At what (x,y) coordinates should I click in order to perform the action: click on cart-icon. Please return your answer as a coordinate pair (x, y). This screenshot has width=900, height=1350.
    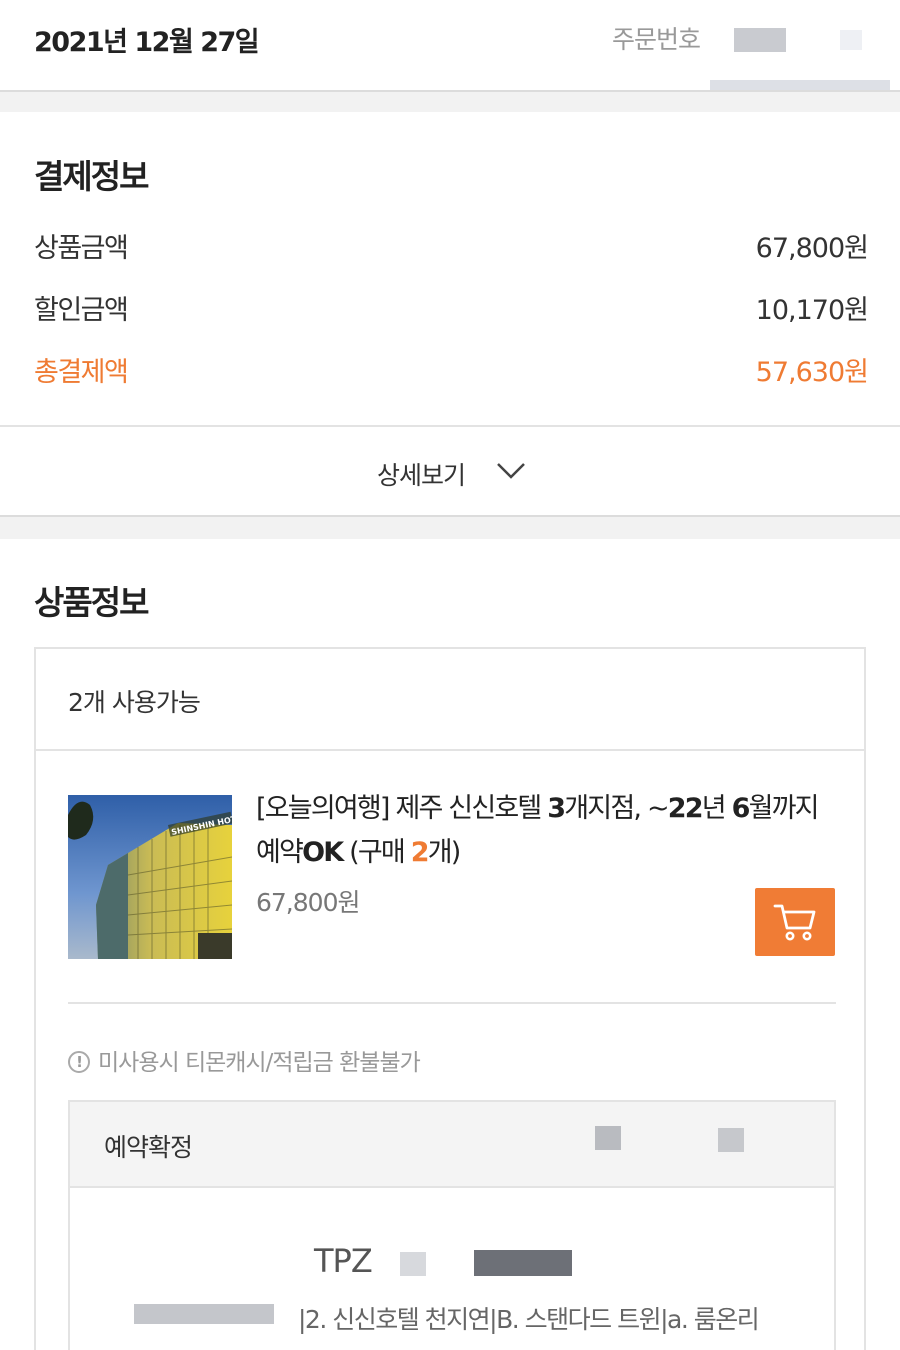
    Looking at the image, I should click on (794, 922).